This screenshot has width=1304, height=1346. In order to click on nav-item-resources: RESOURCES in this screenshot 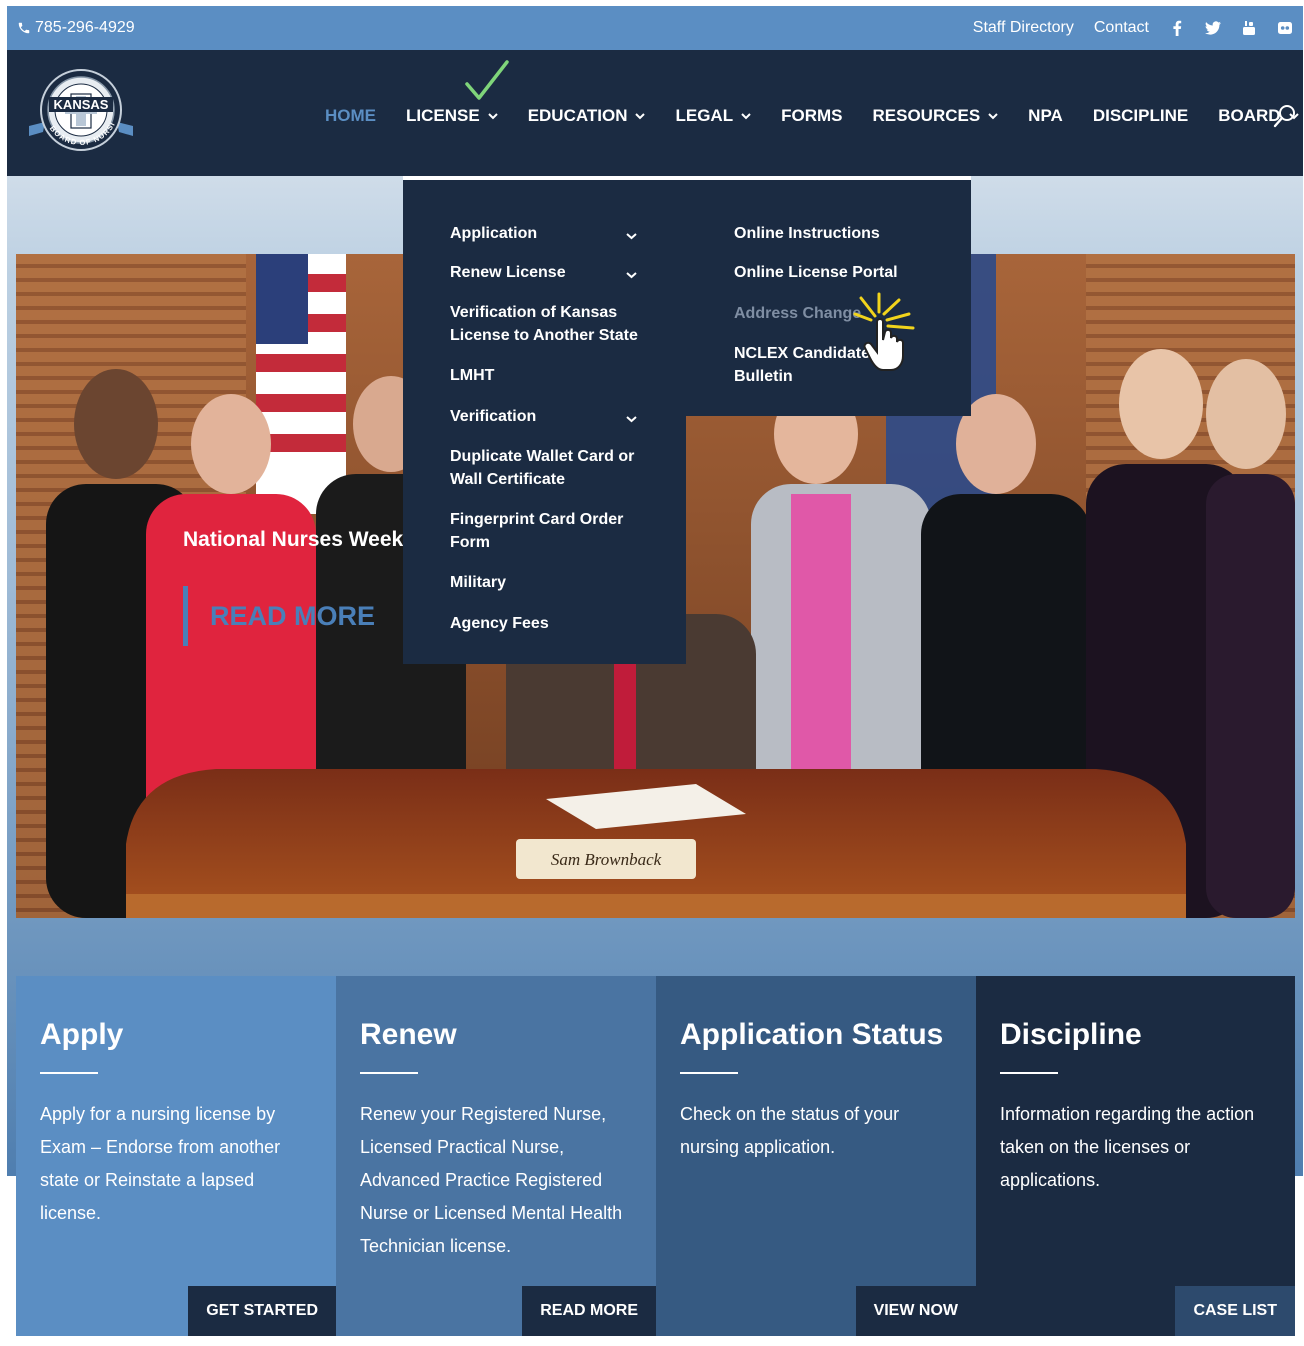, I will do `click(935, 116)`.